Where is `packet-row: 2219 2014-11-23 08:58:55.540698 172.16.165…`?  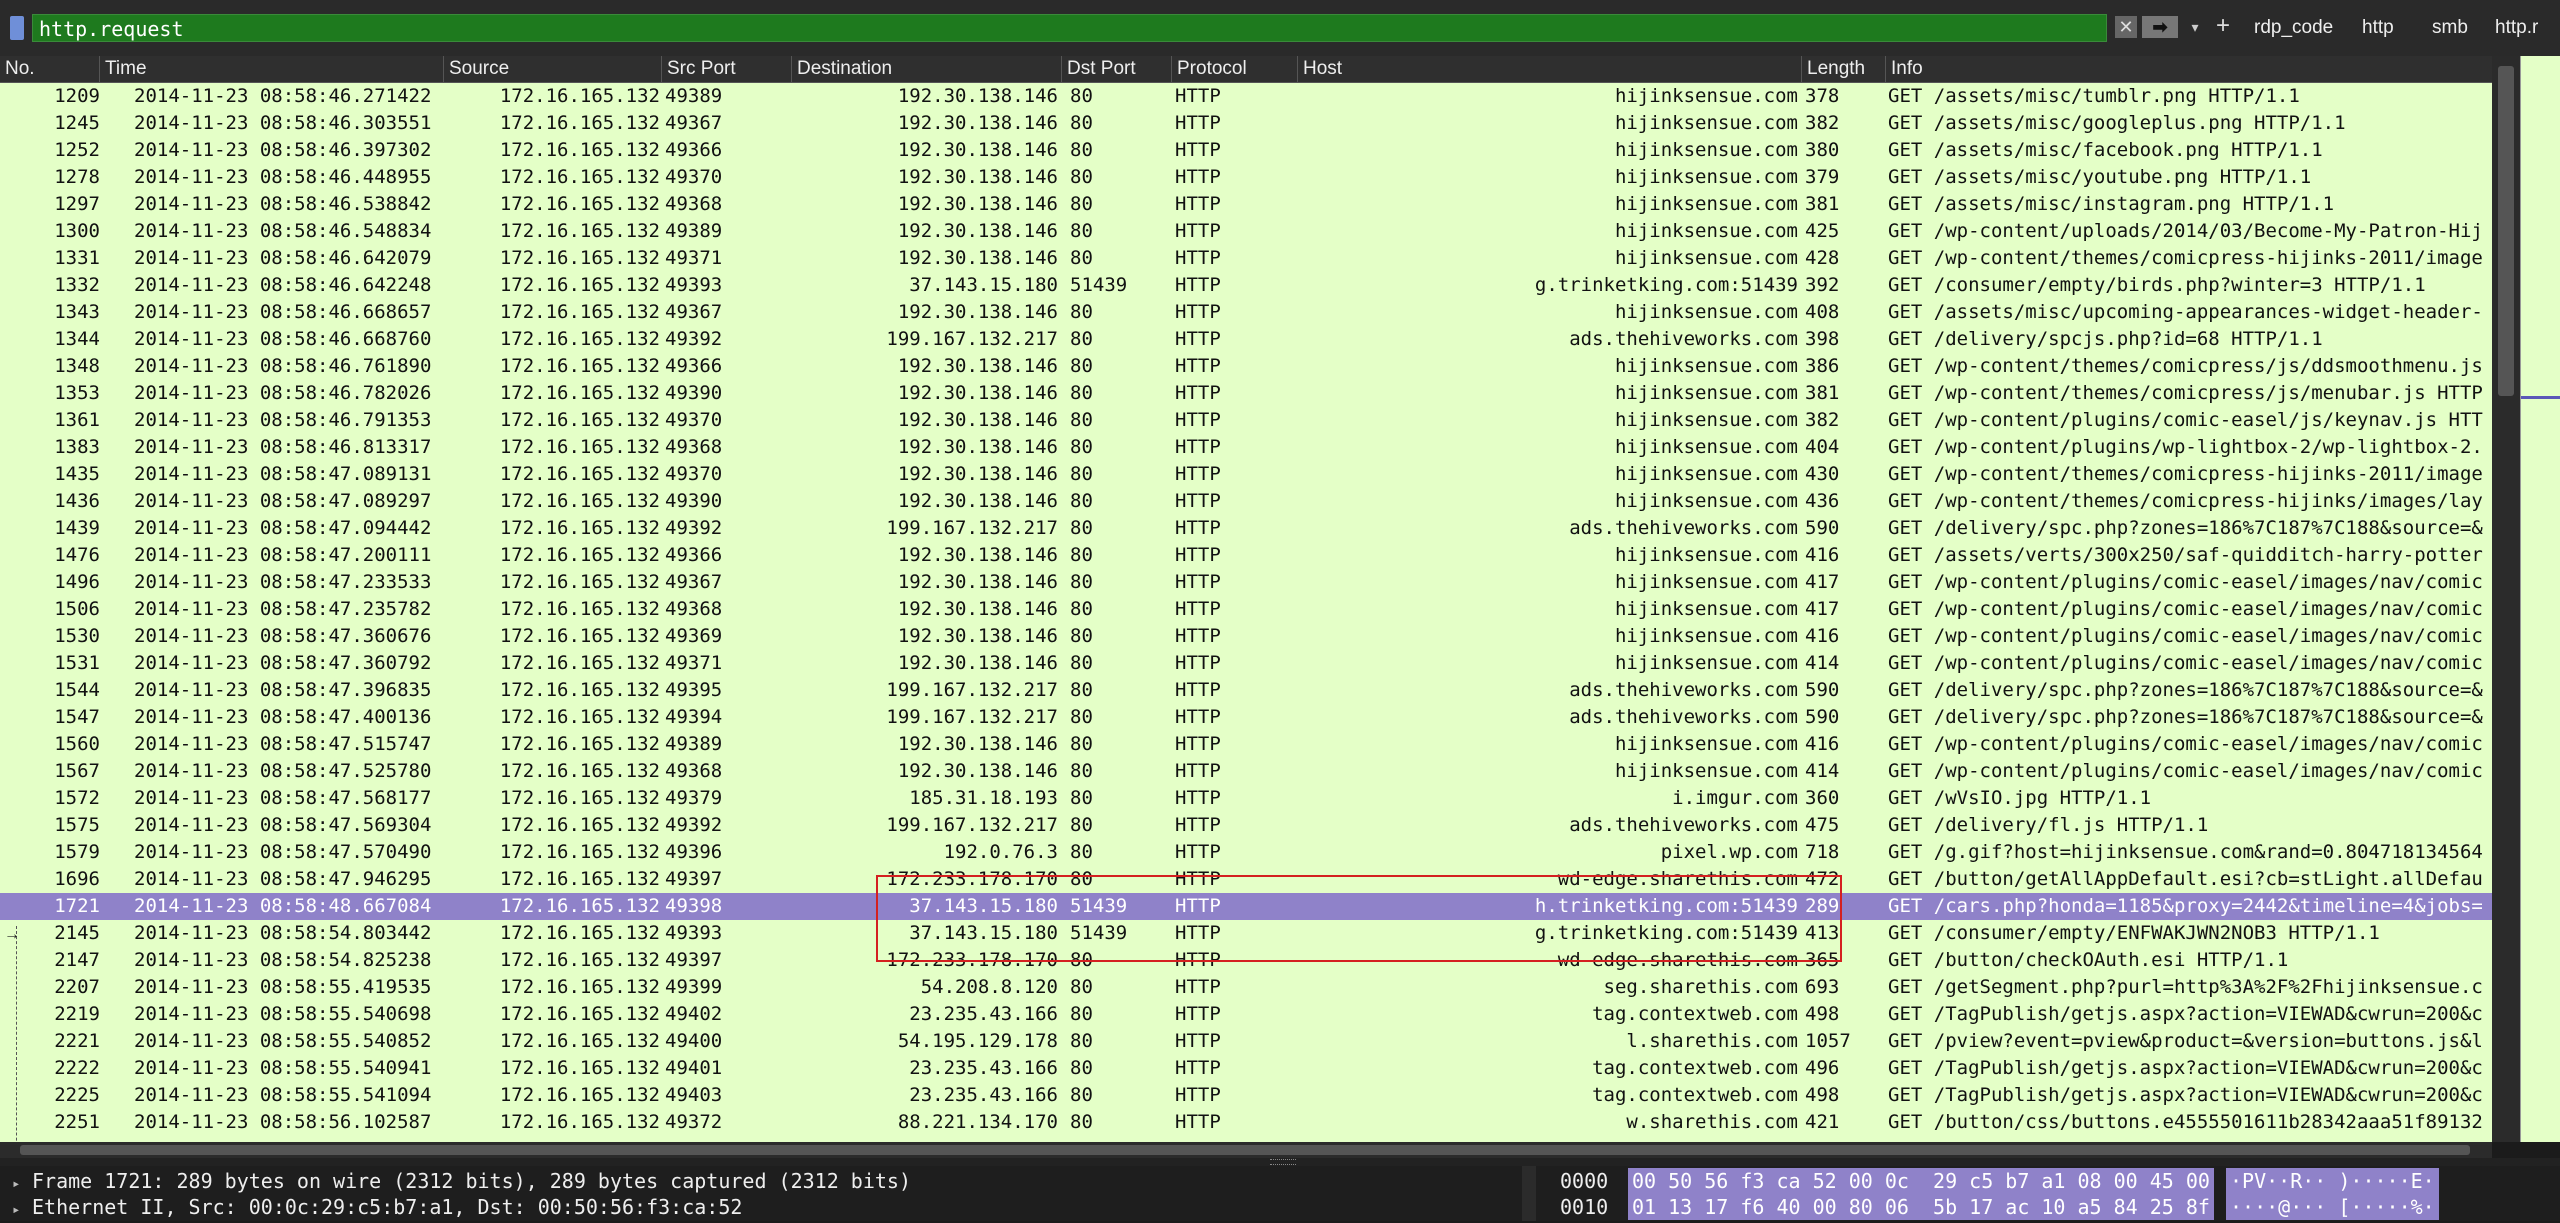
packet-row: 2219 2014-11-23 08:58:55.540698 172.16.165… is located at coordinates (1246, 1014).